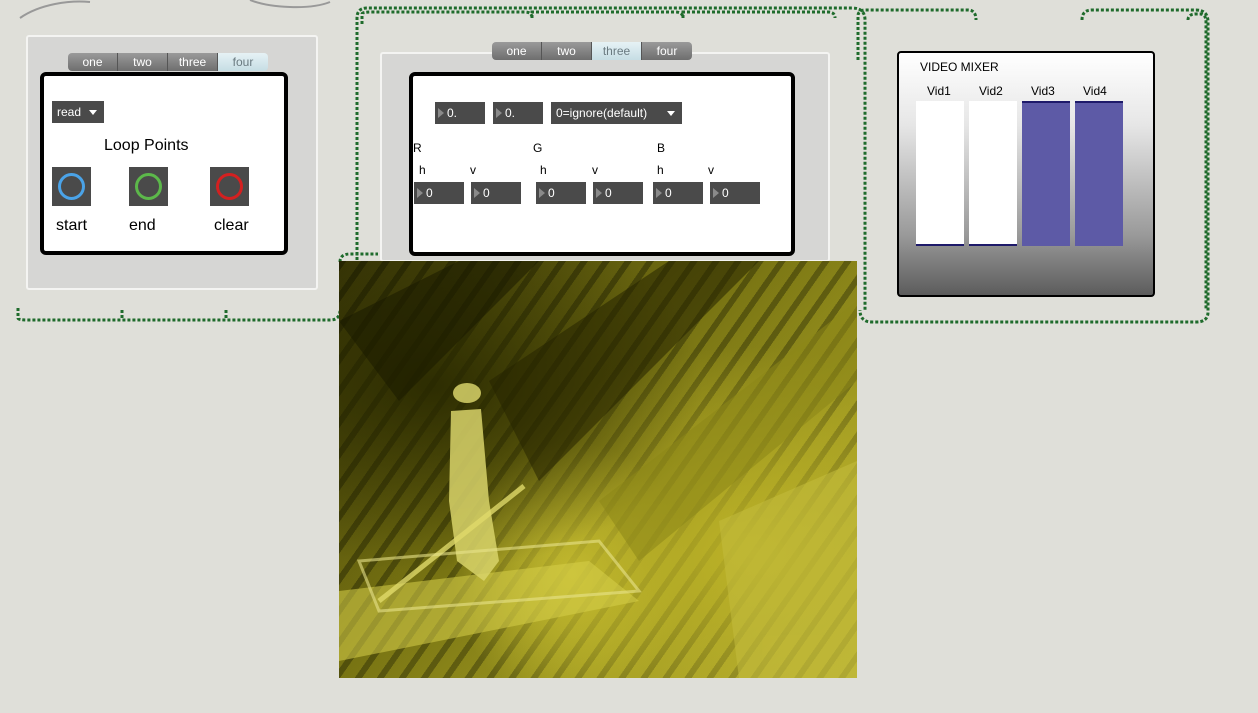  What do you see at coordinates (460, 113) in the screenshot?
I see `number-box-1: 0.` at bounding box center [460, 113].